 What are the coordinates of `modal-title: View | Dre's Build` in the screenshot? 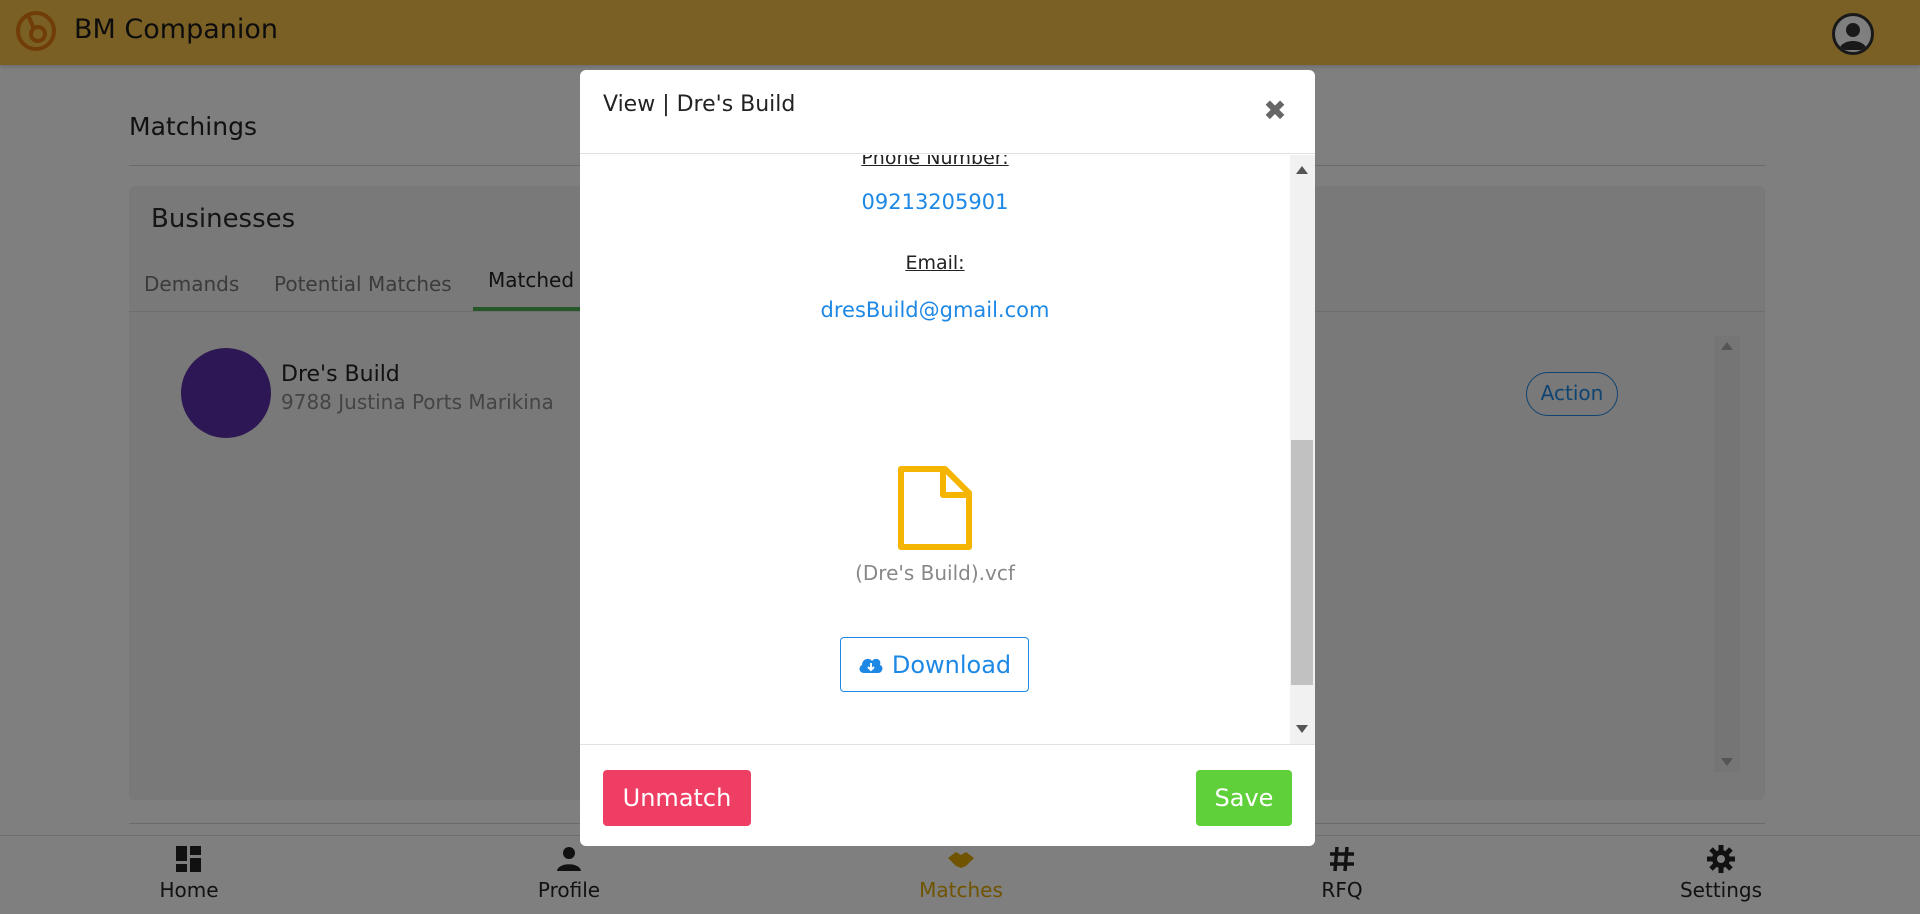 It's located at (699, 104).